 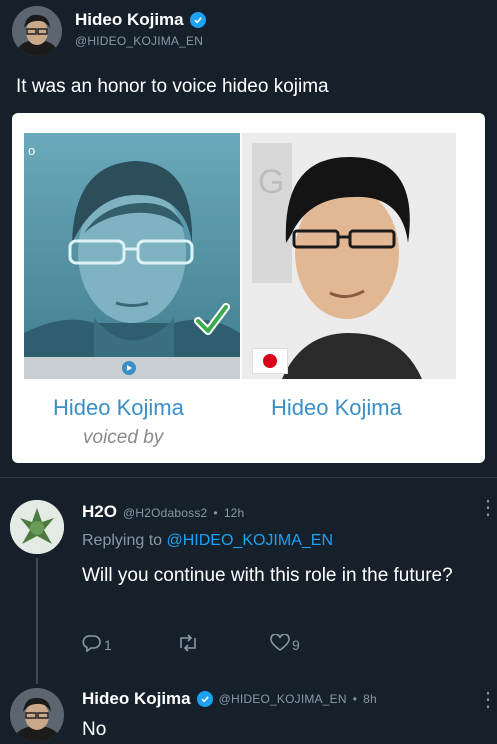 What do you see at coordinates (349, 256) in the screenshot?
I see `photo-image: G` at bounding box center [349, 256].